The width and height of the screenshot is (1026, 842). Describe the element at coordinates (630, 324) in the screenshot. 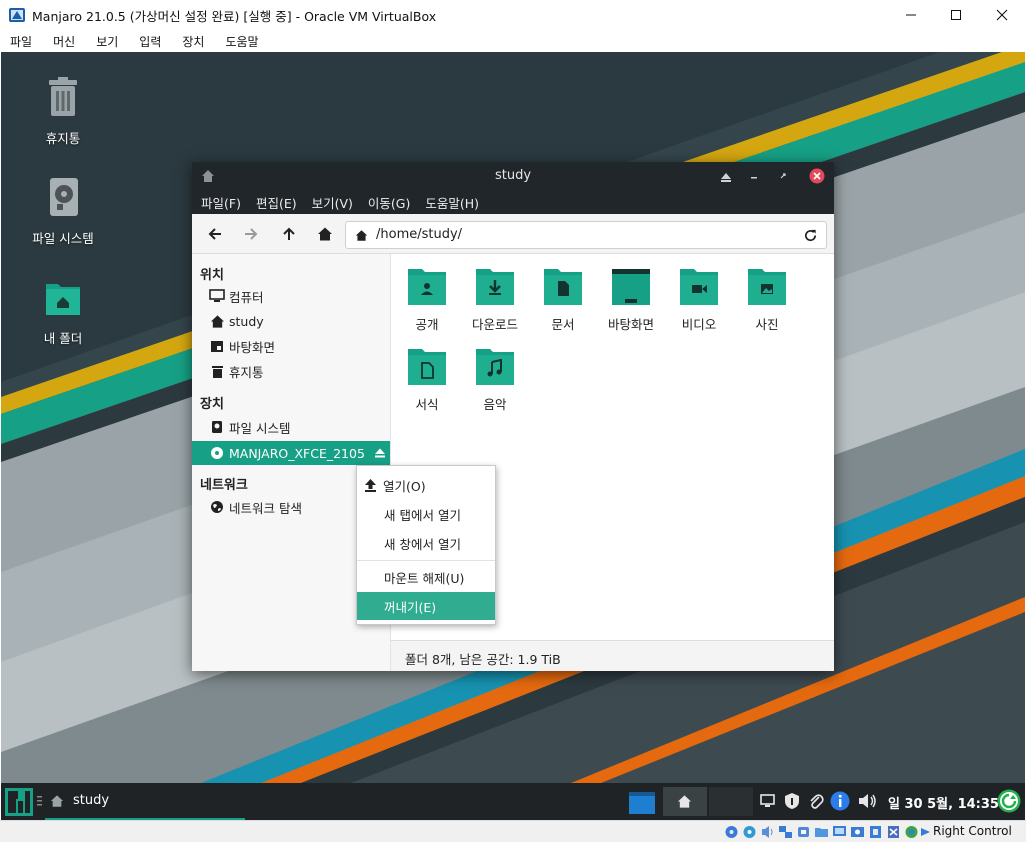

I see `folder-label: 바탕화면` at that location.